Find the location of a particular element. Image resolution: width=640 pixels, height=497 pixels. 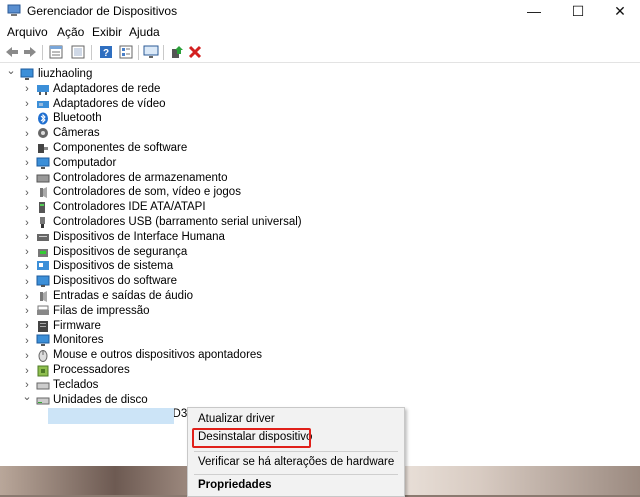

tree-category-item: Controladores de som, vídeo e jogos is located at coordinates (147, 192).